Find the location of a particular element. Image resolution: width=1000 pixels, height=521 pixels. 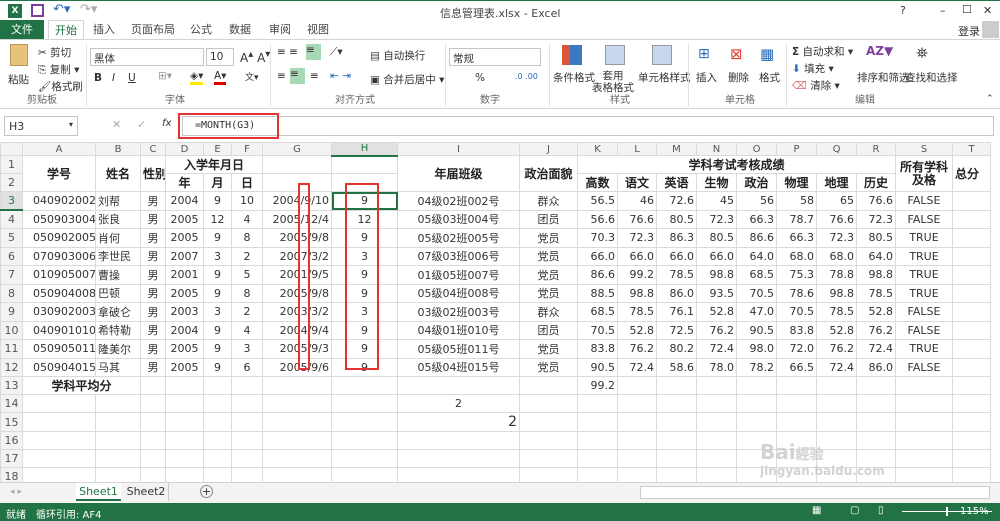

align-top-icon: ≡ ≡ is located at coordinates (287, 52).